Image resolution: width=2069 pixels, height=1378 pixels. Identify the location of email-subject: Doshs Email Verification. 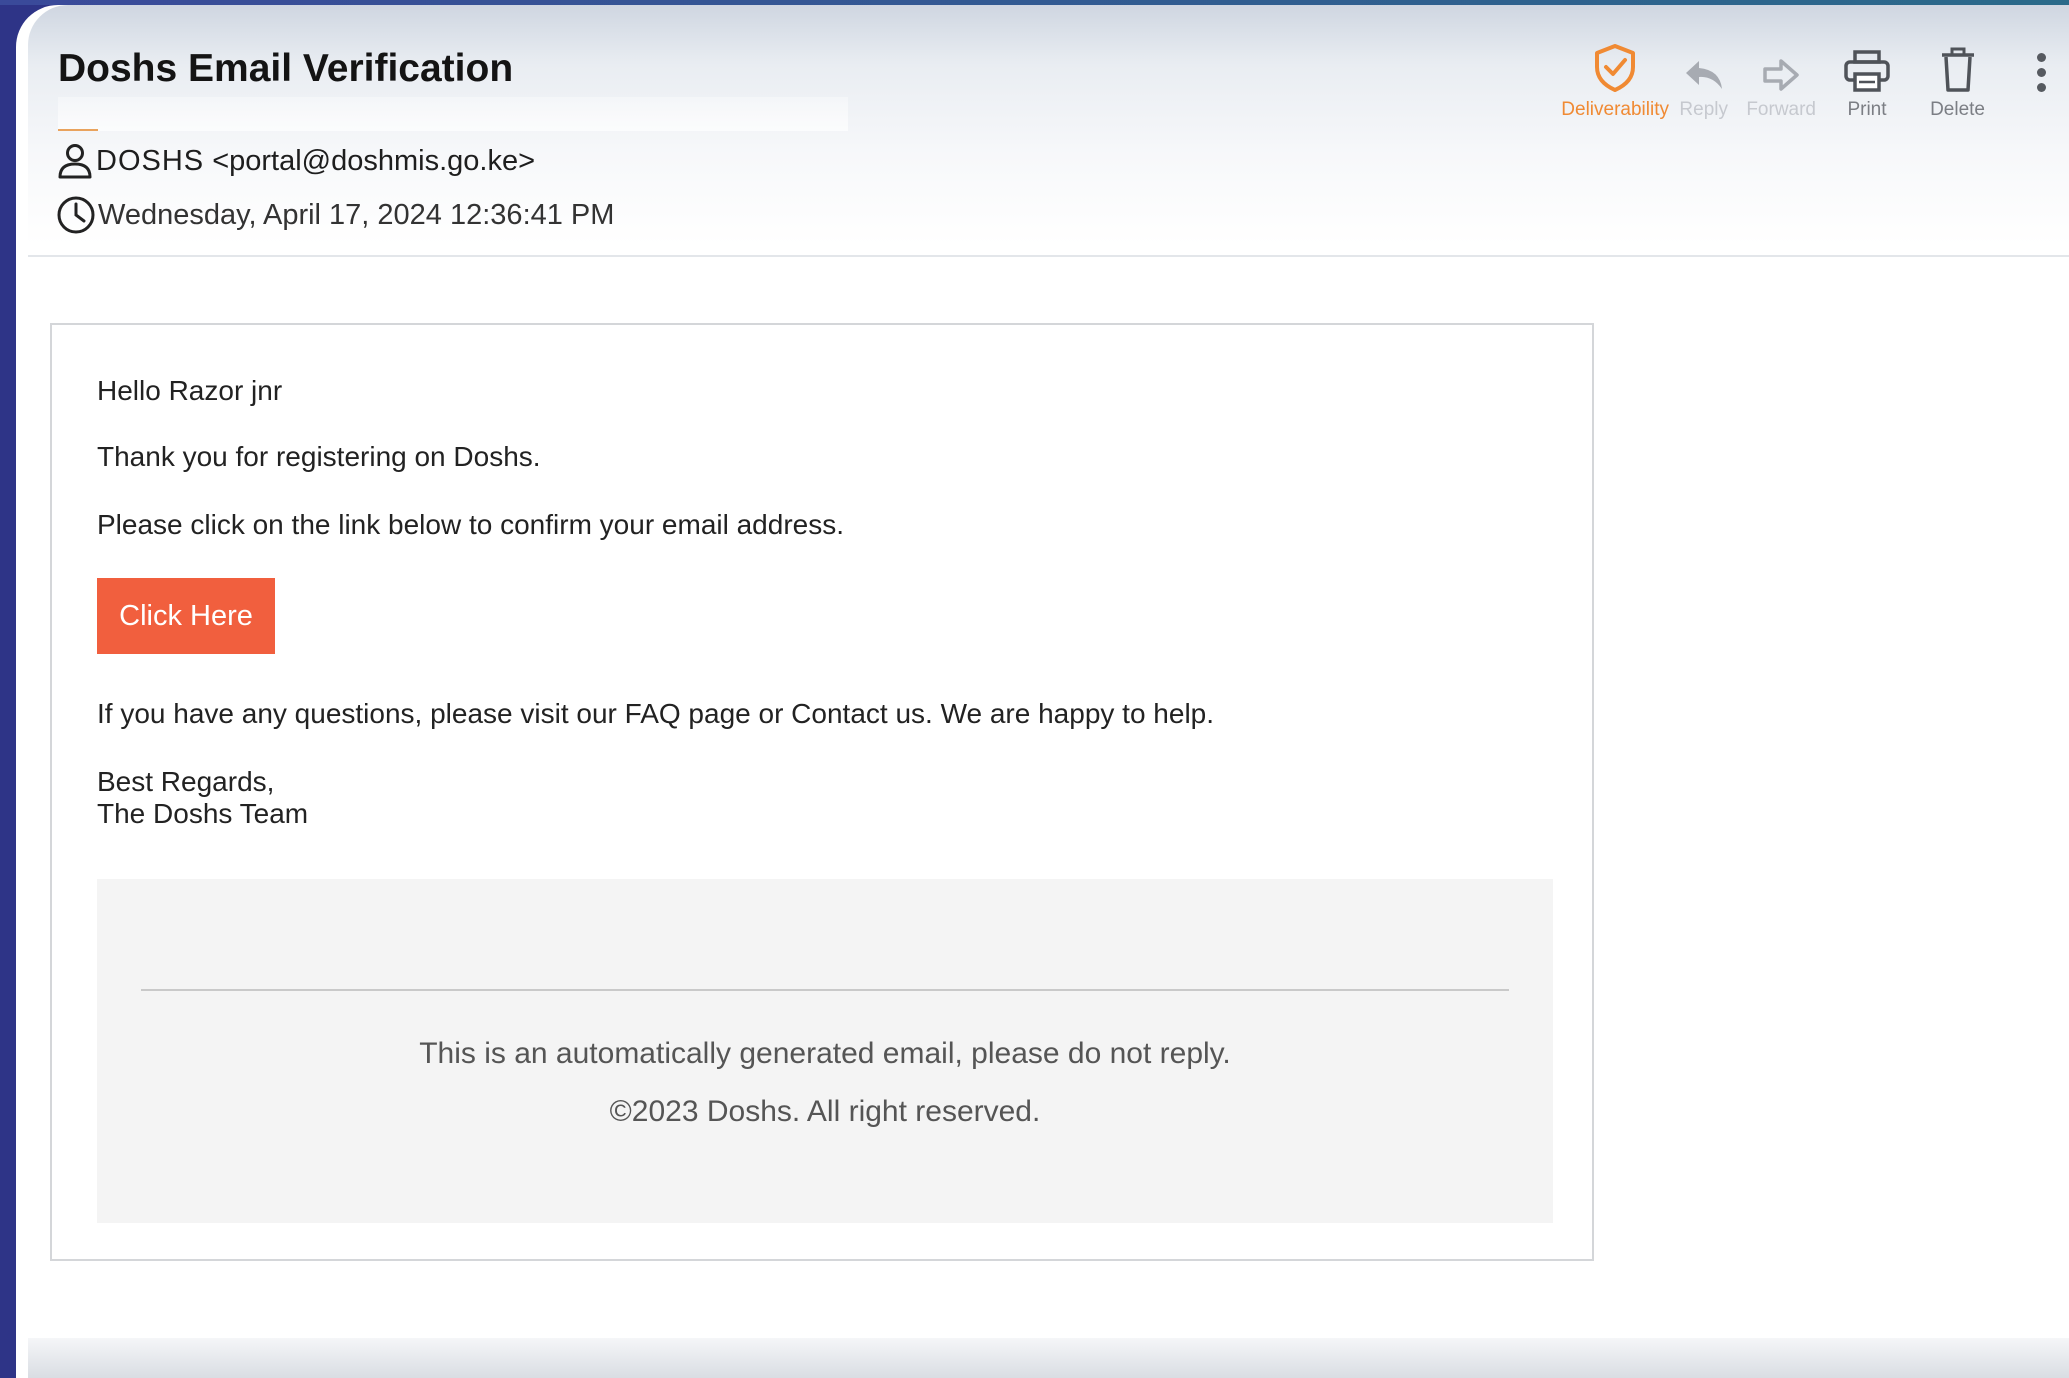
(286, 68).